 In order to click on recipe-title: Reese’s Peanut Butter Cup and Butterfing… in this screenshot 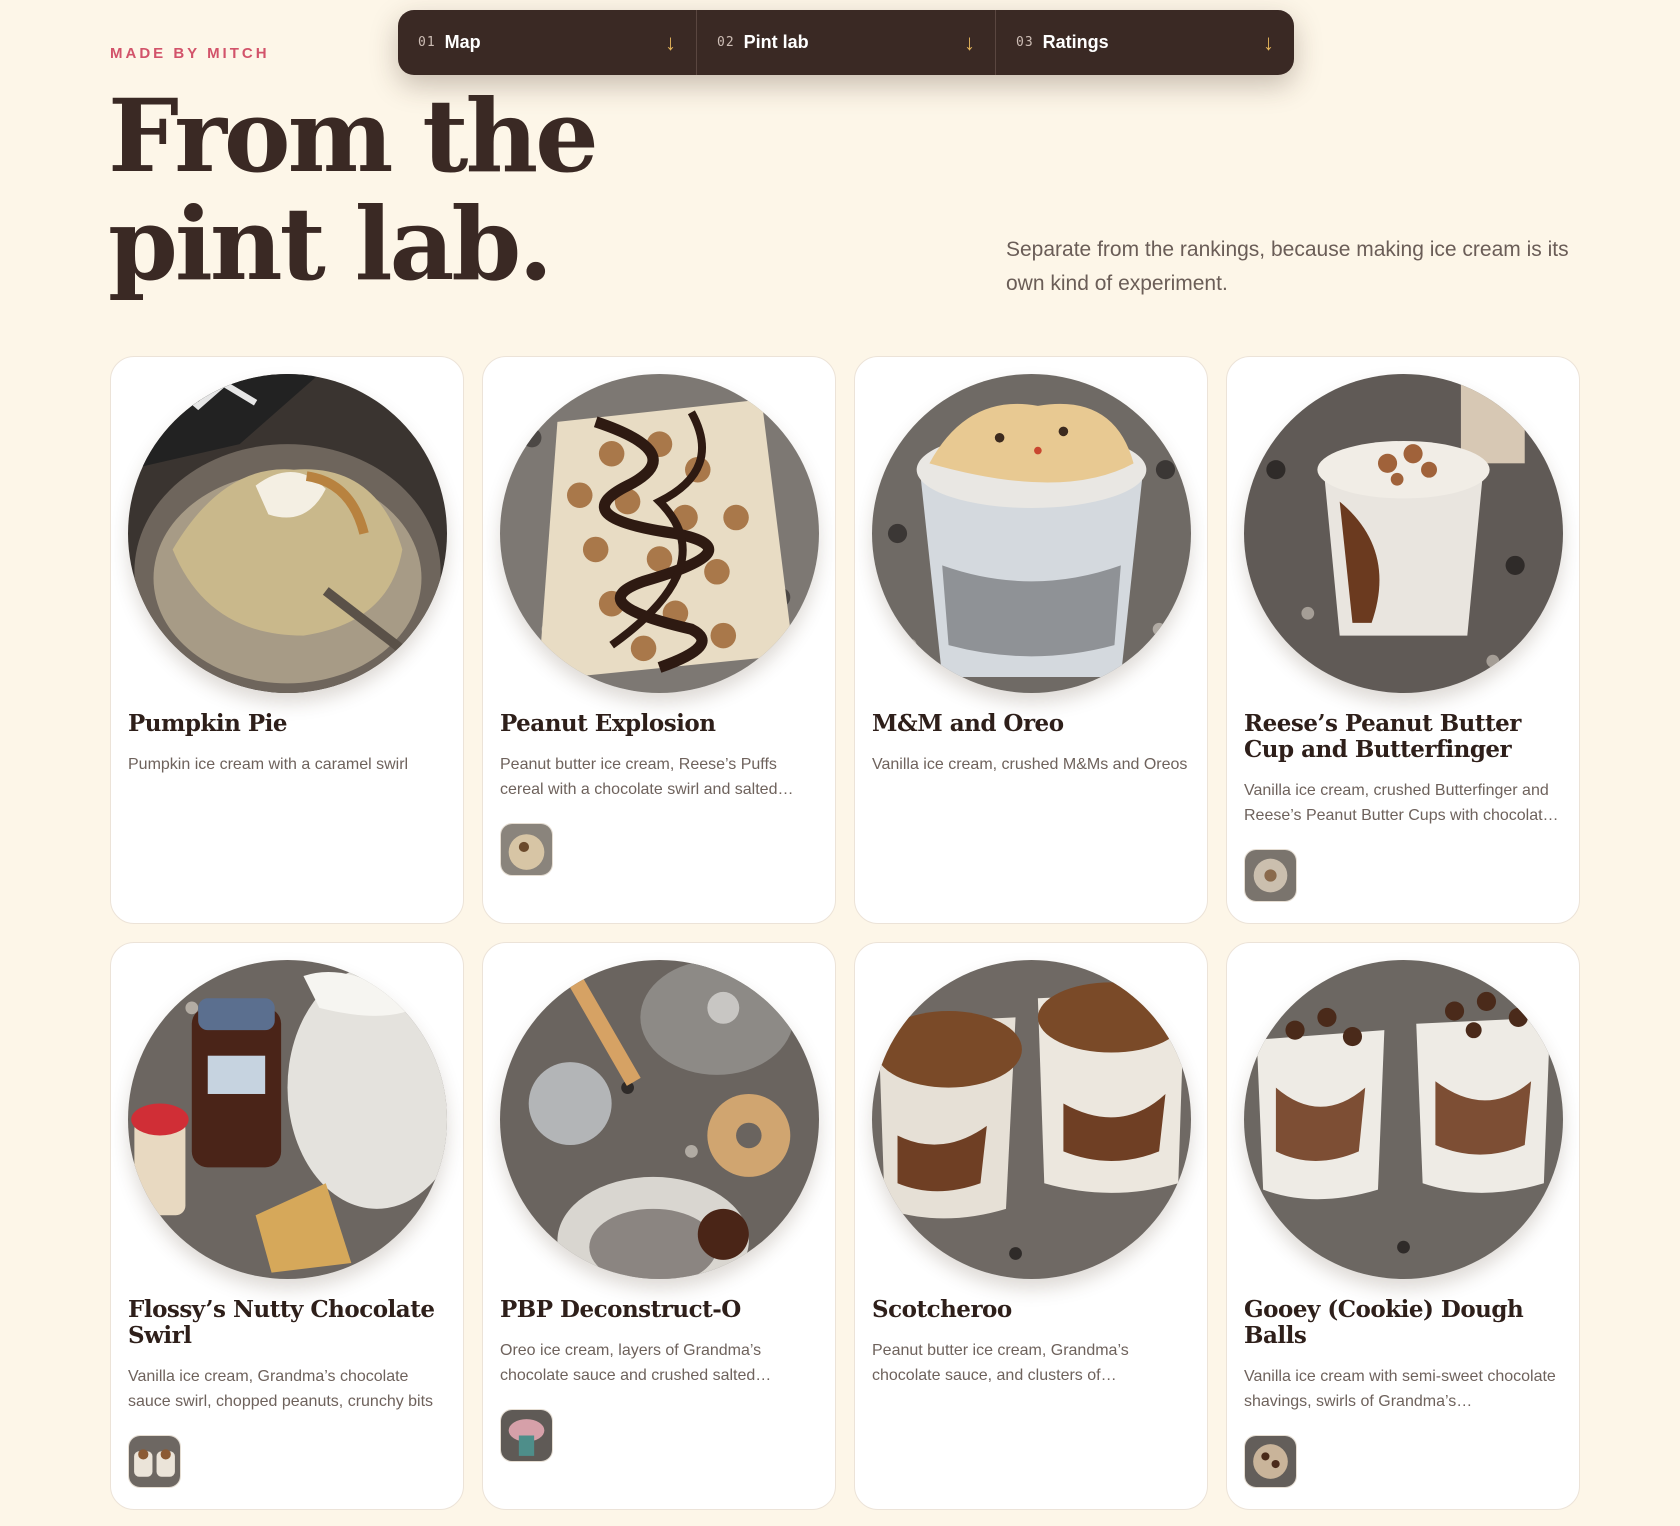, I will do `click(1382, 736)`.